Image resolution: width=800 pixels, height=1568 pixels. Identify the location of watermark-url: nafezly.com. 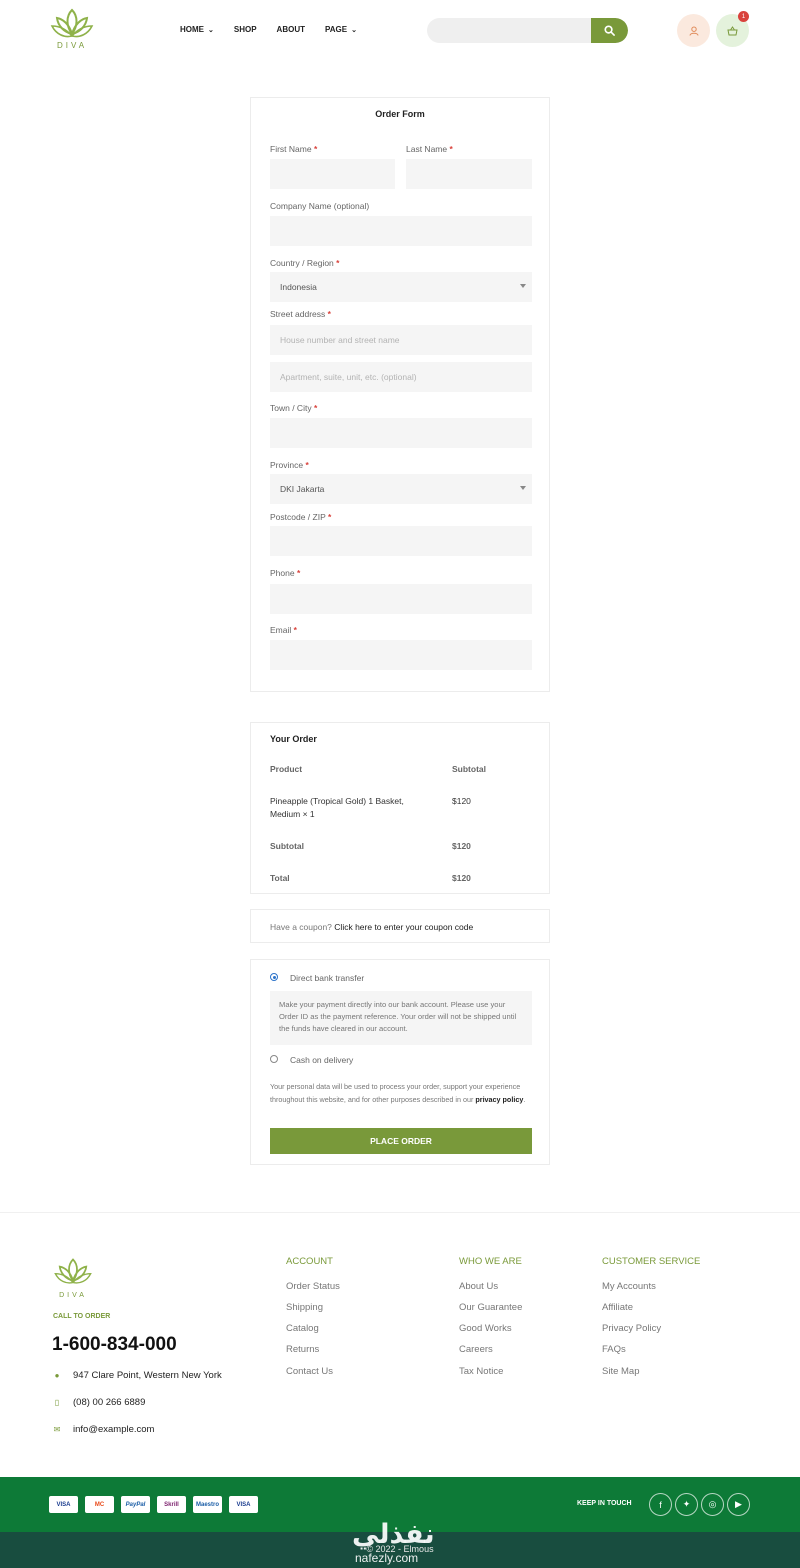
(387, 1558).